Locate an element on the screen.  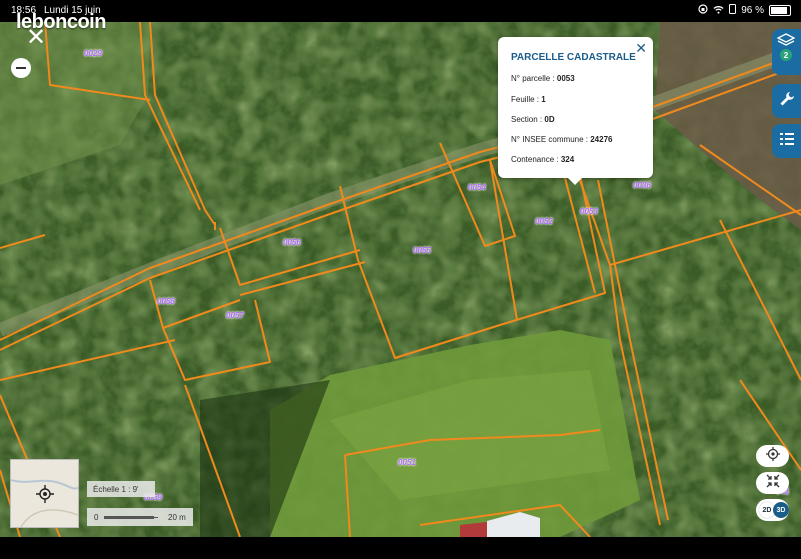
parcel-label-0053: 0053 is located at coordinates (589, 211).